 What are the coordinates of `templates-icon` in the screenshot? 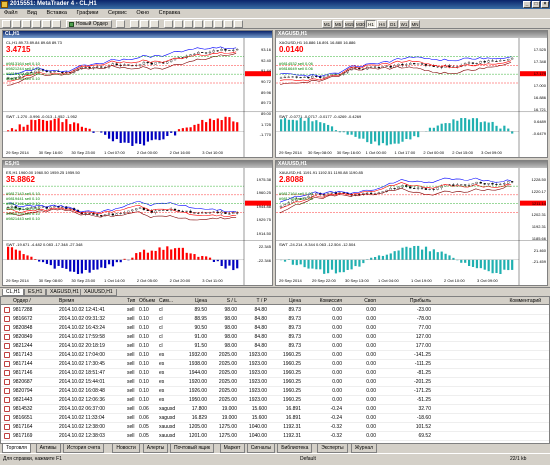 It's located at (238, 24).